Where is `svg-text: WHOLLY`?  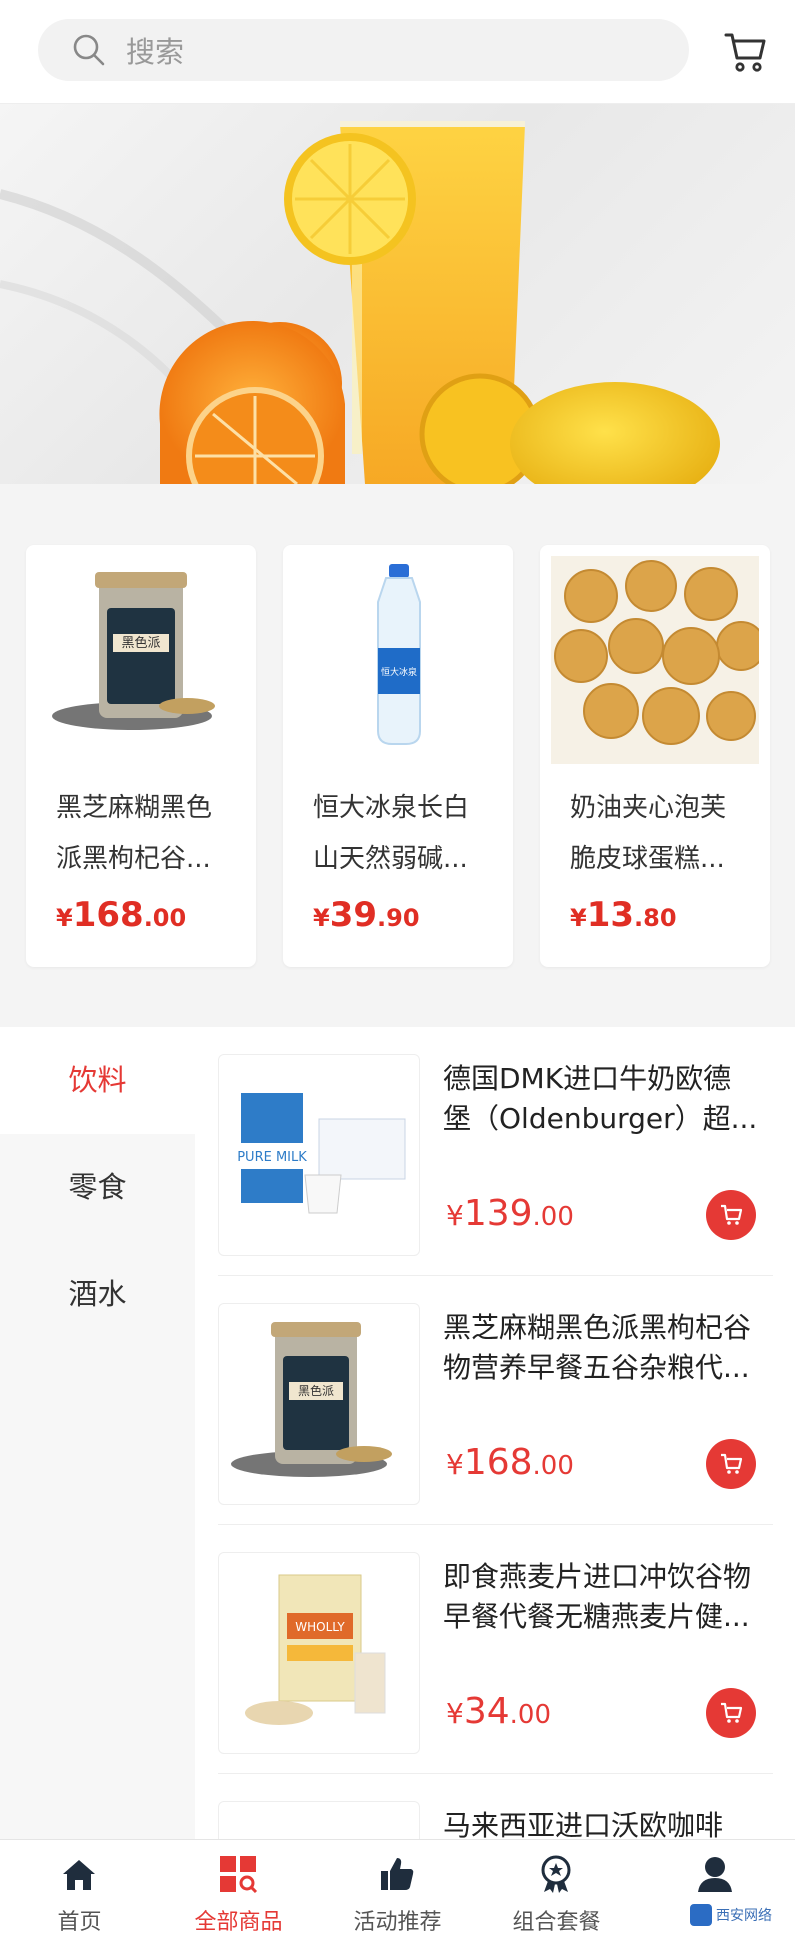 svg-text: WHOLLY is located at coordinates (320, 1627).